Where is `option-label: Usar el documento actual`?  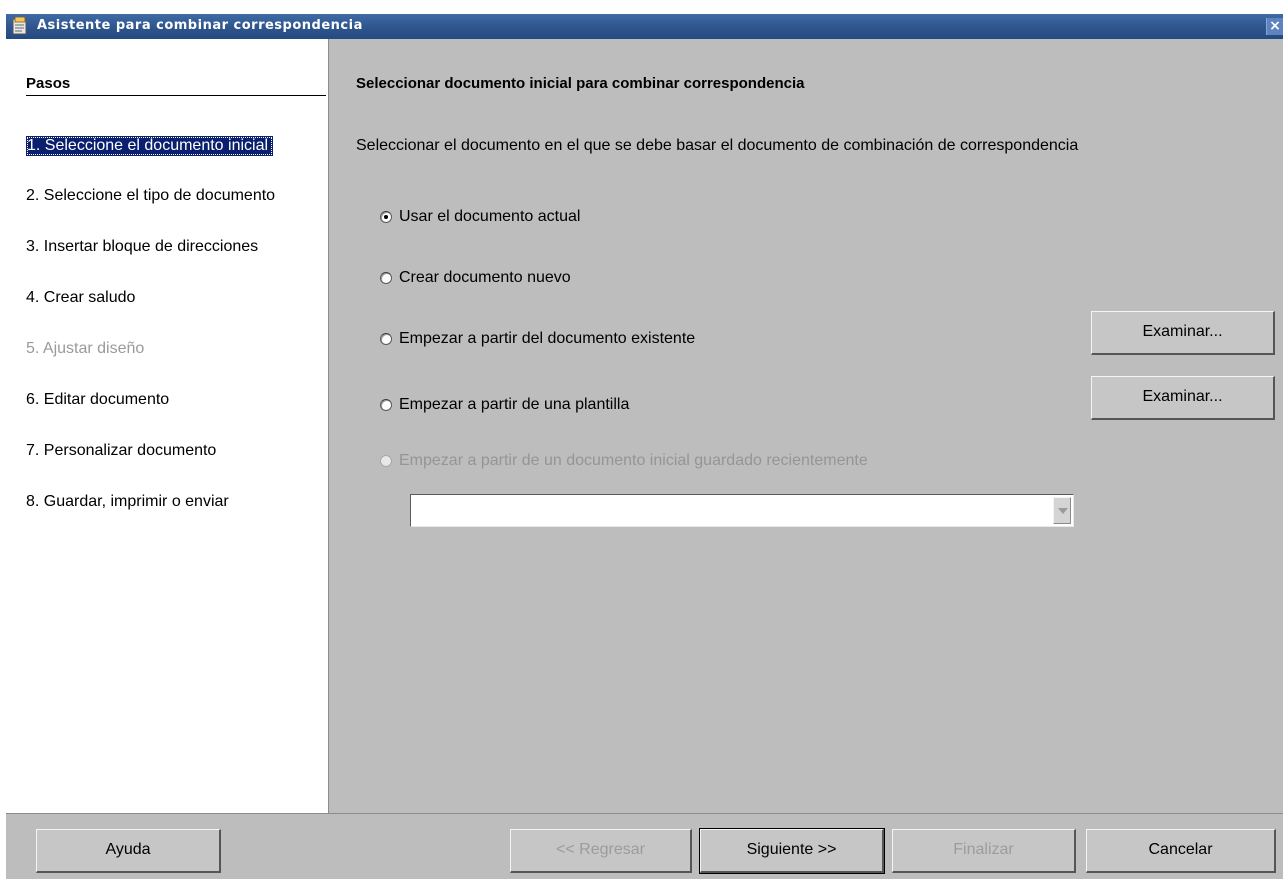
option-label: Usar el documento actual is located at coordinates (490, 216).